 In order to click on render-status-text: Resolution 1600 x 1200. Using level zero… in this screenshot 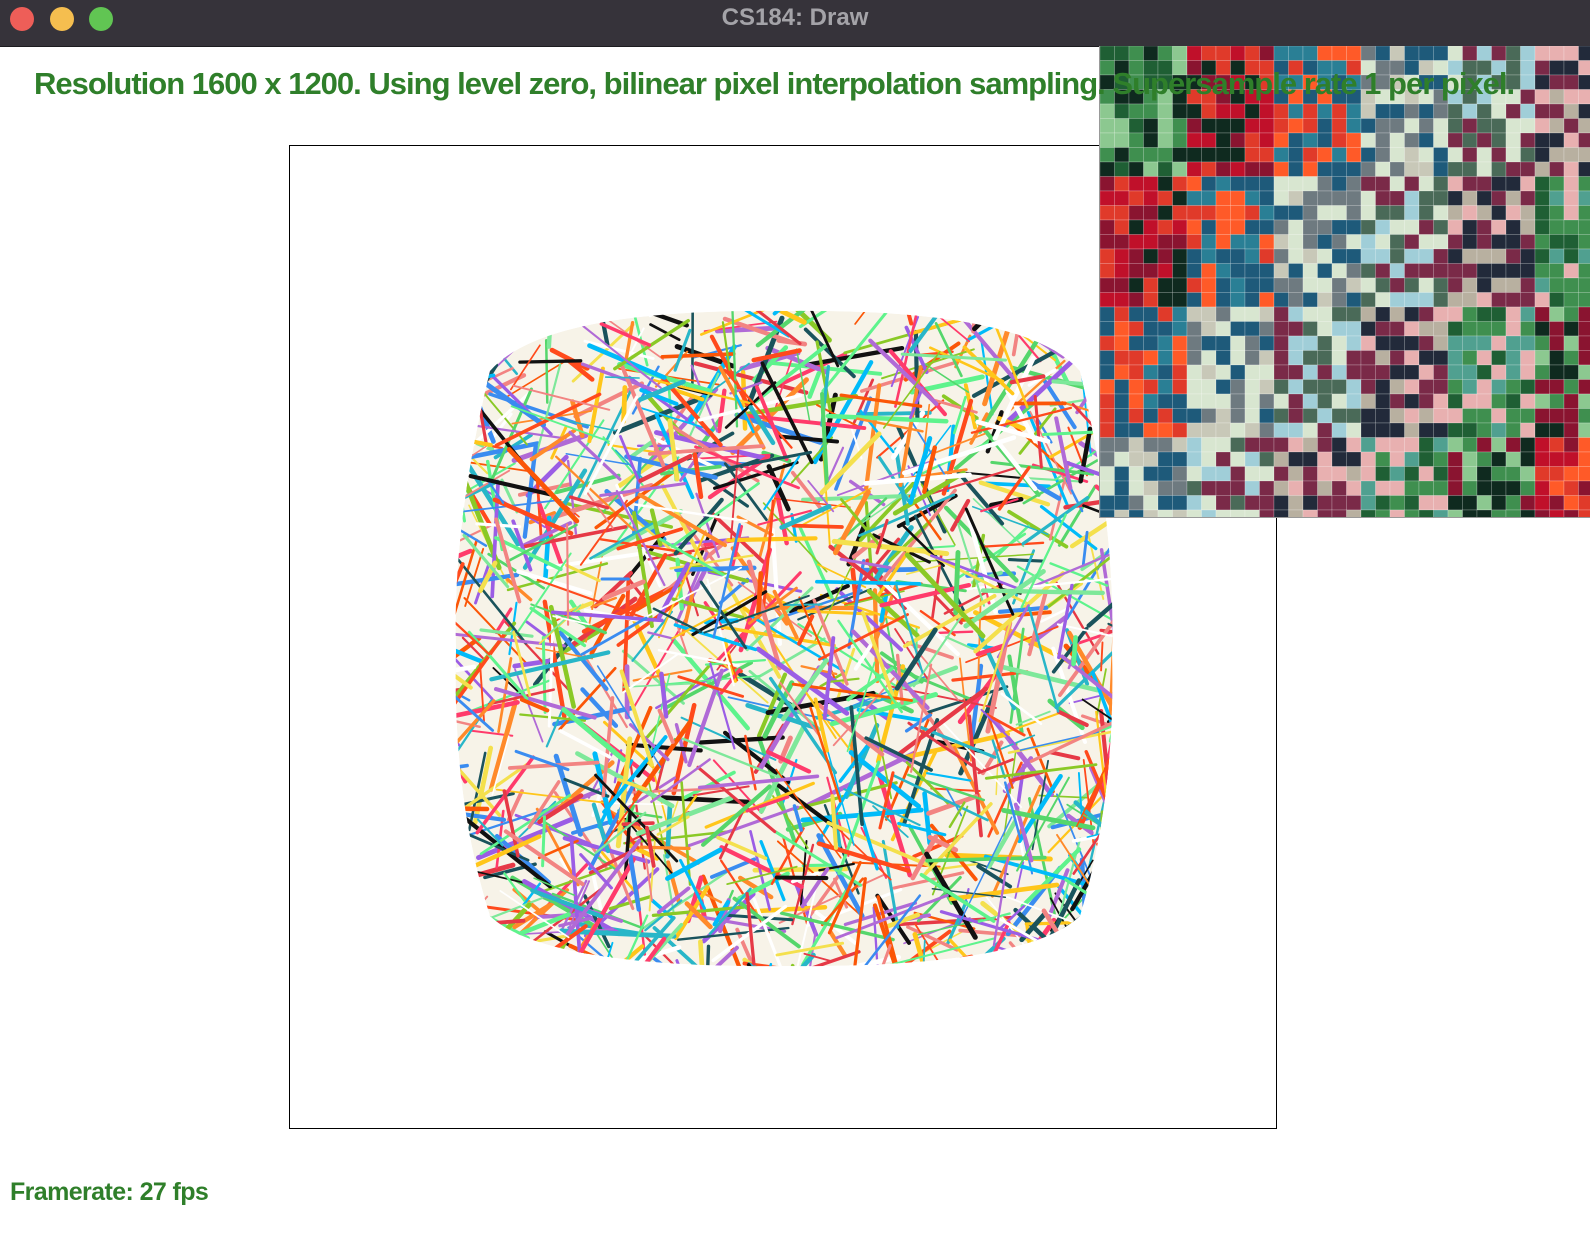, I will do `click(774, 83)`.